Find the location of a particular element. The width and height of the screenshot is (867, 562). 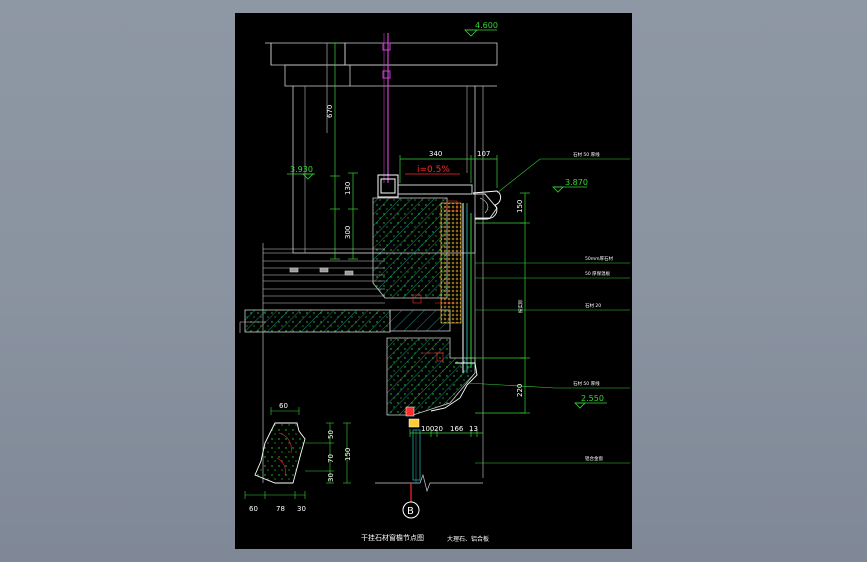

moulding-detail: 60 50 70 30 150 60 78 30 is located at coordinates (298, 457).